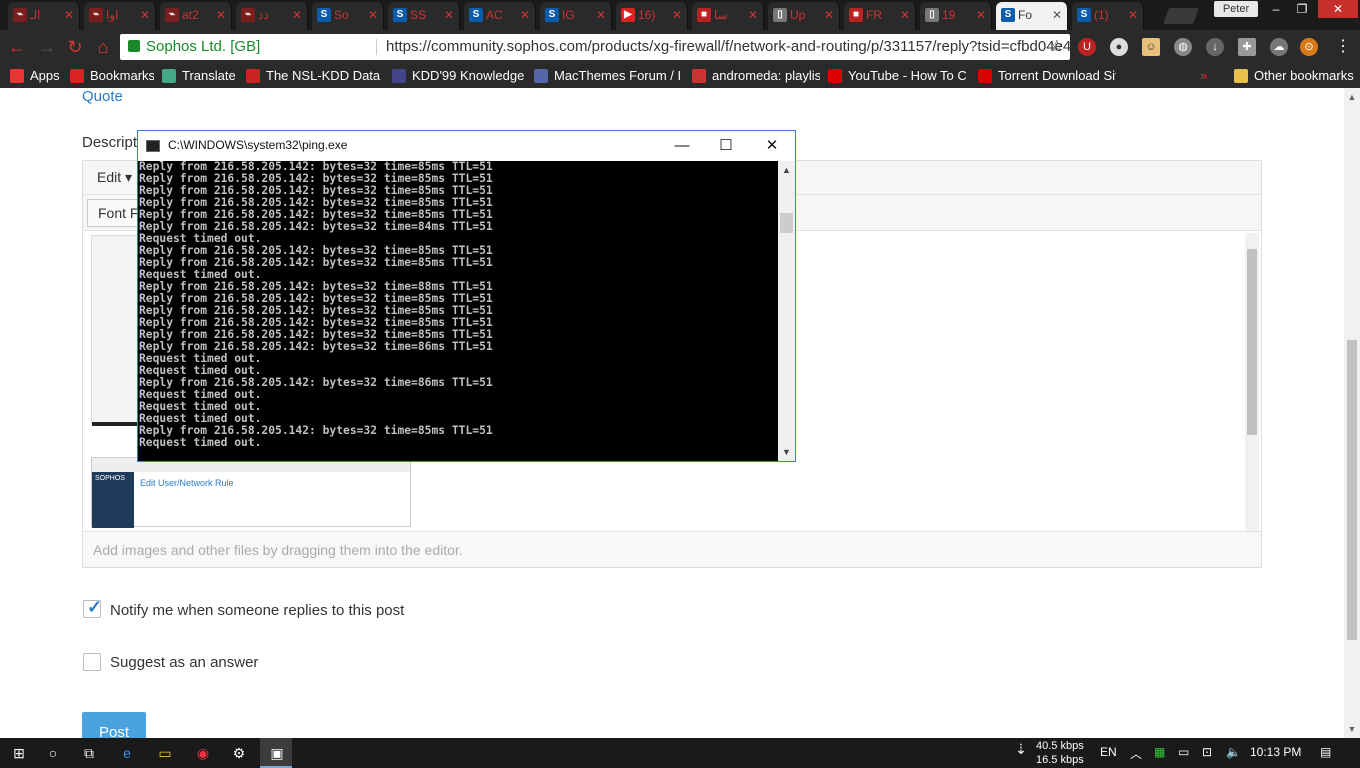 The width and height of the screenshot is (1360, 768). What do you see at coordinates (112, 76) in the screenshot?
I see `bookmark-item: Bookmarks` at bounding box center [112, 76].